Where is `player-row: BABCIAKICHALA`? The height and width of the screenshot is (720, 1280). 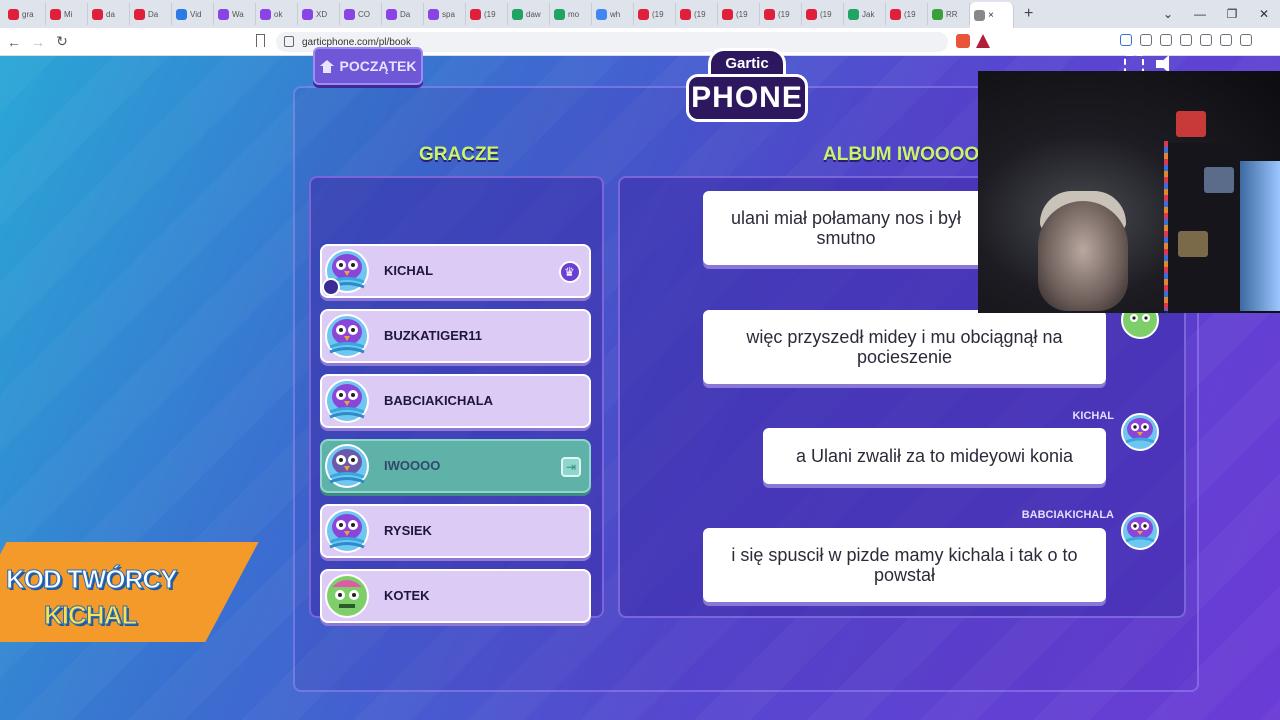 player-row: BABCIAKICHALA is located at coordinates (455, 401).